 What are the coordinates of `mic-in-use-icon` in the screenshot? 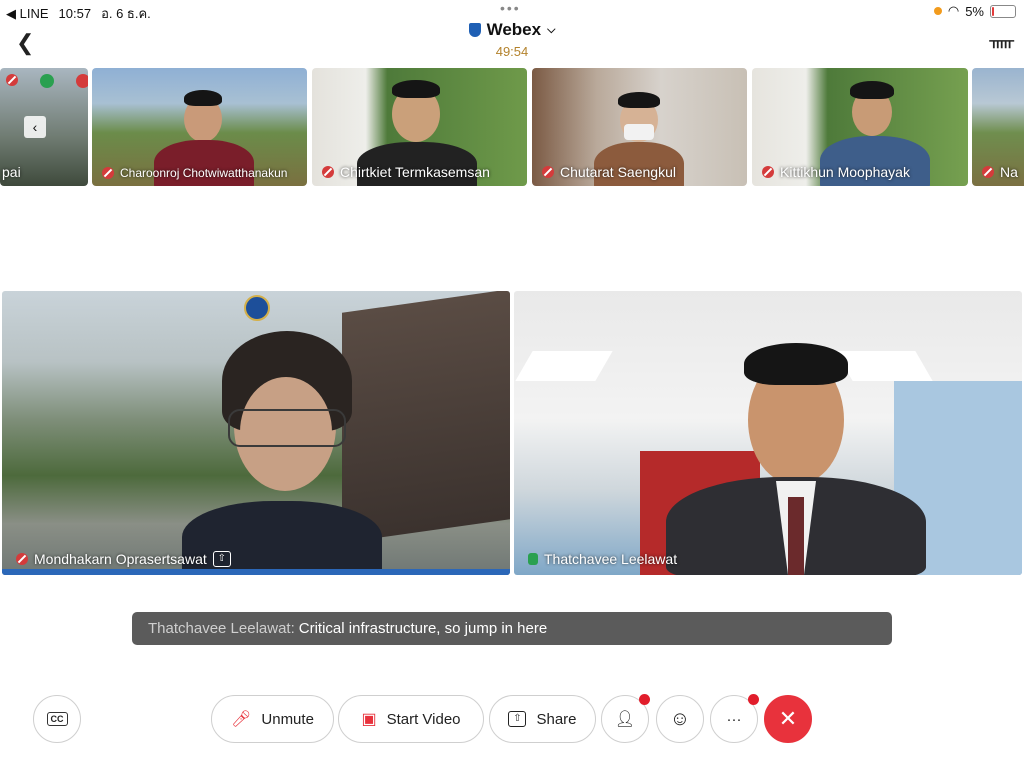 It's located at (937, 11).